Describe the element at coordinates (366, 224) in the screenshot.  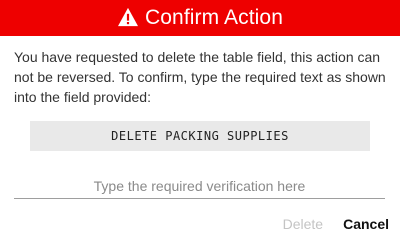
I see `cancel-button: Cancel` at that location.